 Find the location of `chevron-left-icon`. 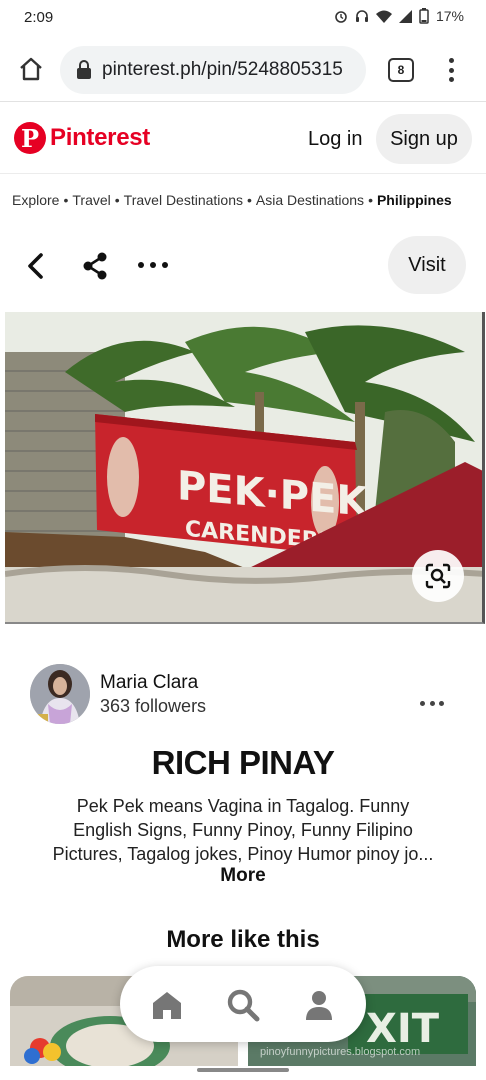

chevron-left-icon is located at coordinates (35, 266).